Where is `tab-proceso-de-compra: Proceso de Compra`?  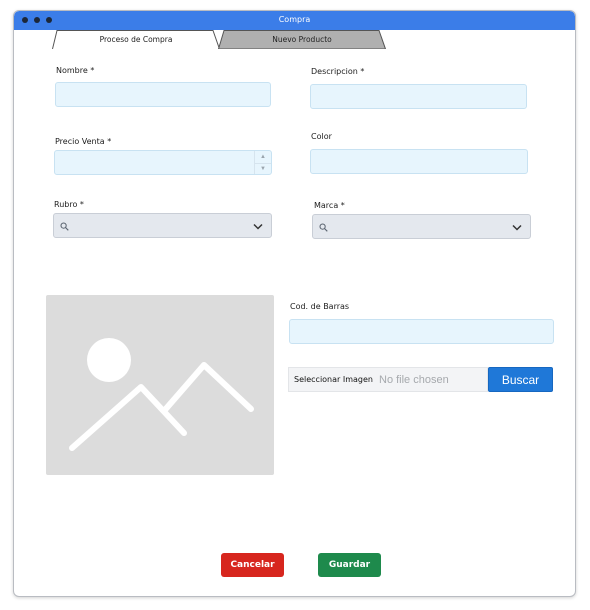 tab-proceso-de-compra: Proceso de Compra is located at coordinates (136, 39).